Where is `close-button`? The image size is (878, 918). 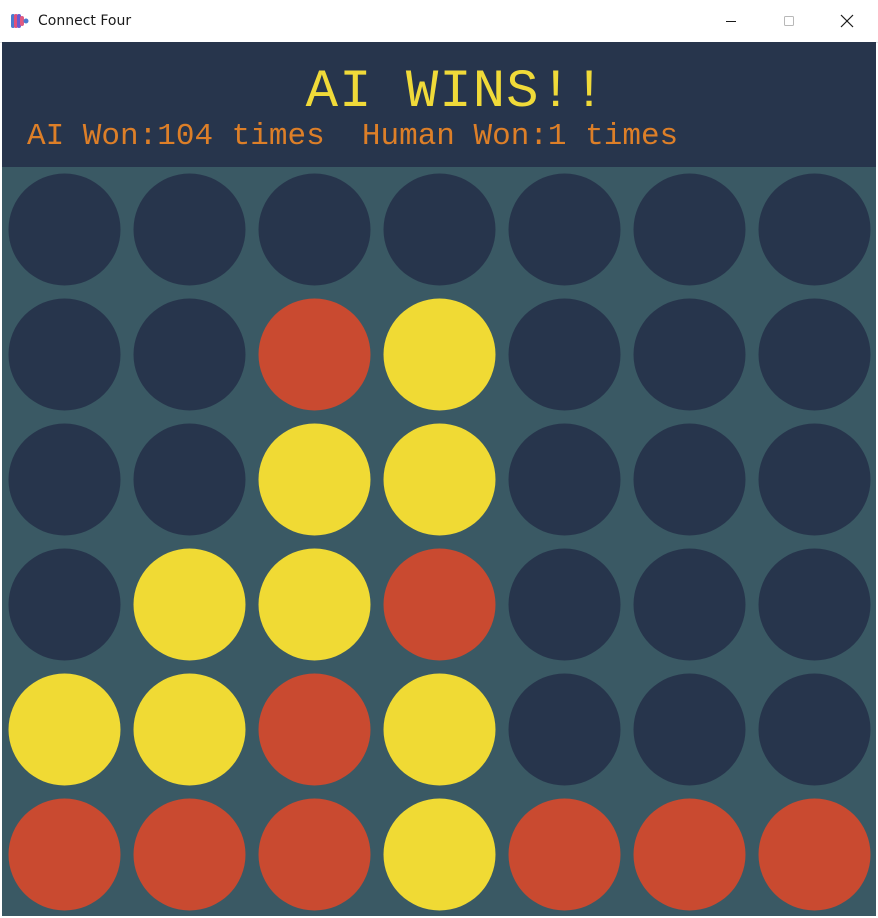
close-button is located at coordinates (847, 21).